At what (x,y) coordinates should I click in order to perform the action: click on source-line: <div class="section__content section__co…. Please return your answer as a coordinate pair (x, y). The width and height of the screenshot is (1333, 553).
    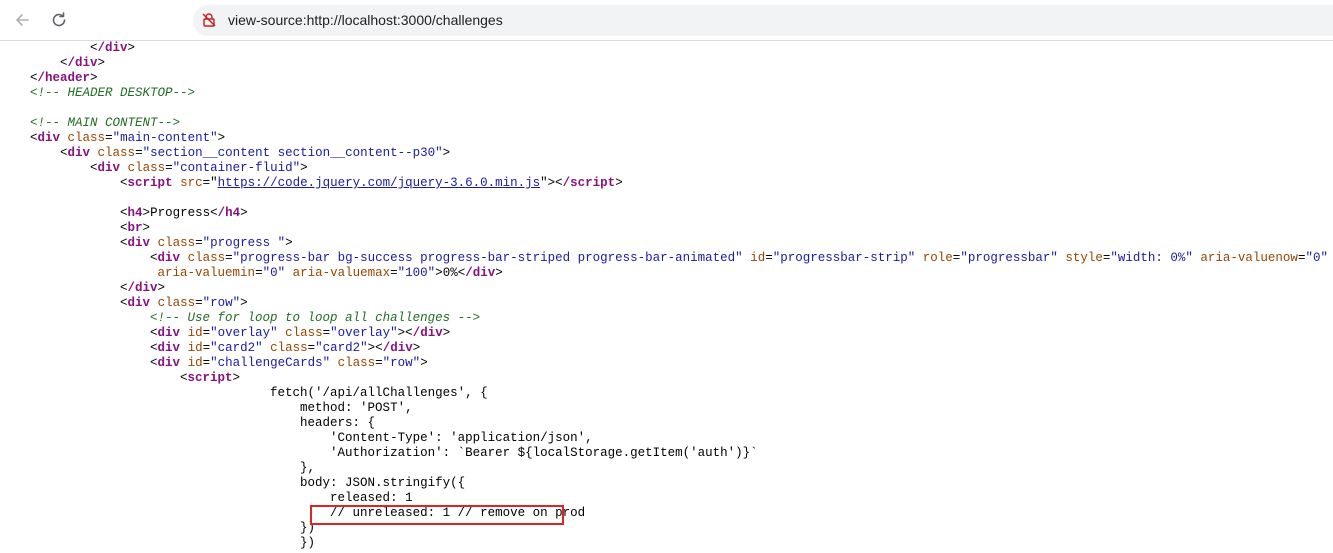
    Looking at the image, I should click on (225, 153).